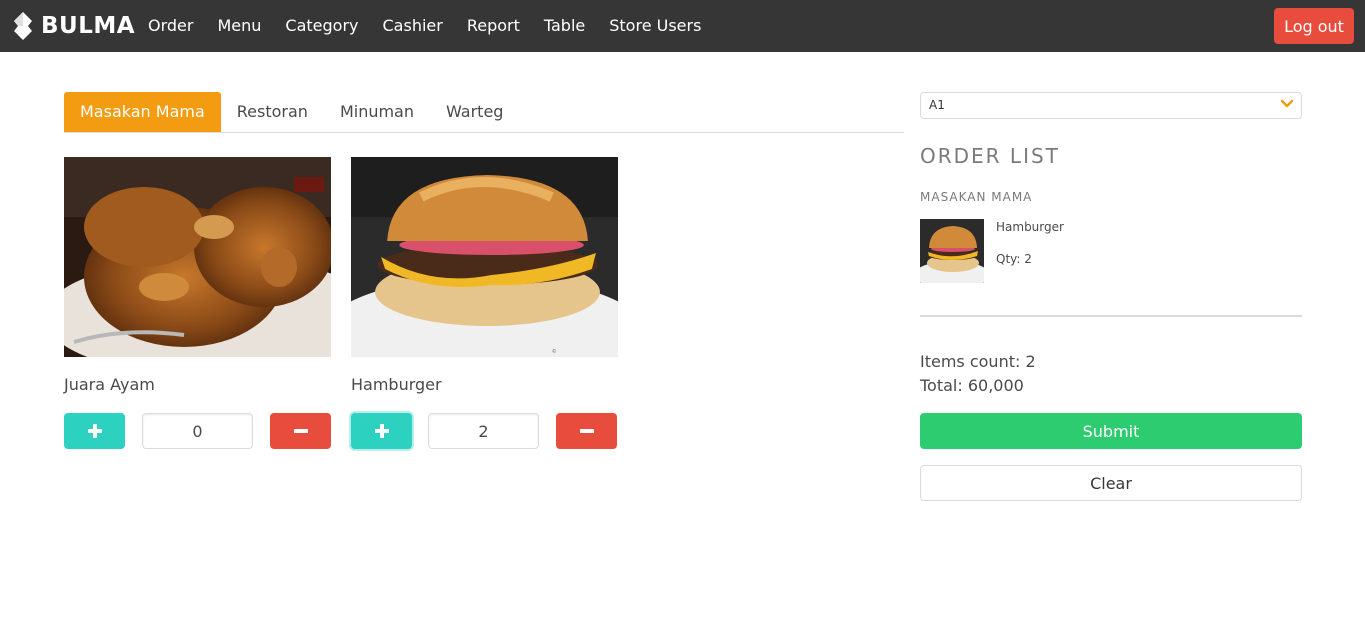 The height and width of the screenshot is (617, 1365). I want to click on nav-item-report: Report, so click(493, 26).